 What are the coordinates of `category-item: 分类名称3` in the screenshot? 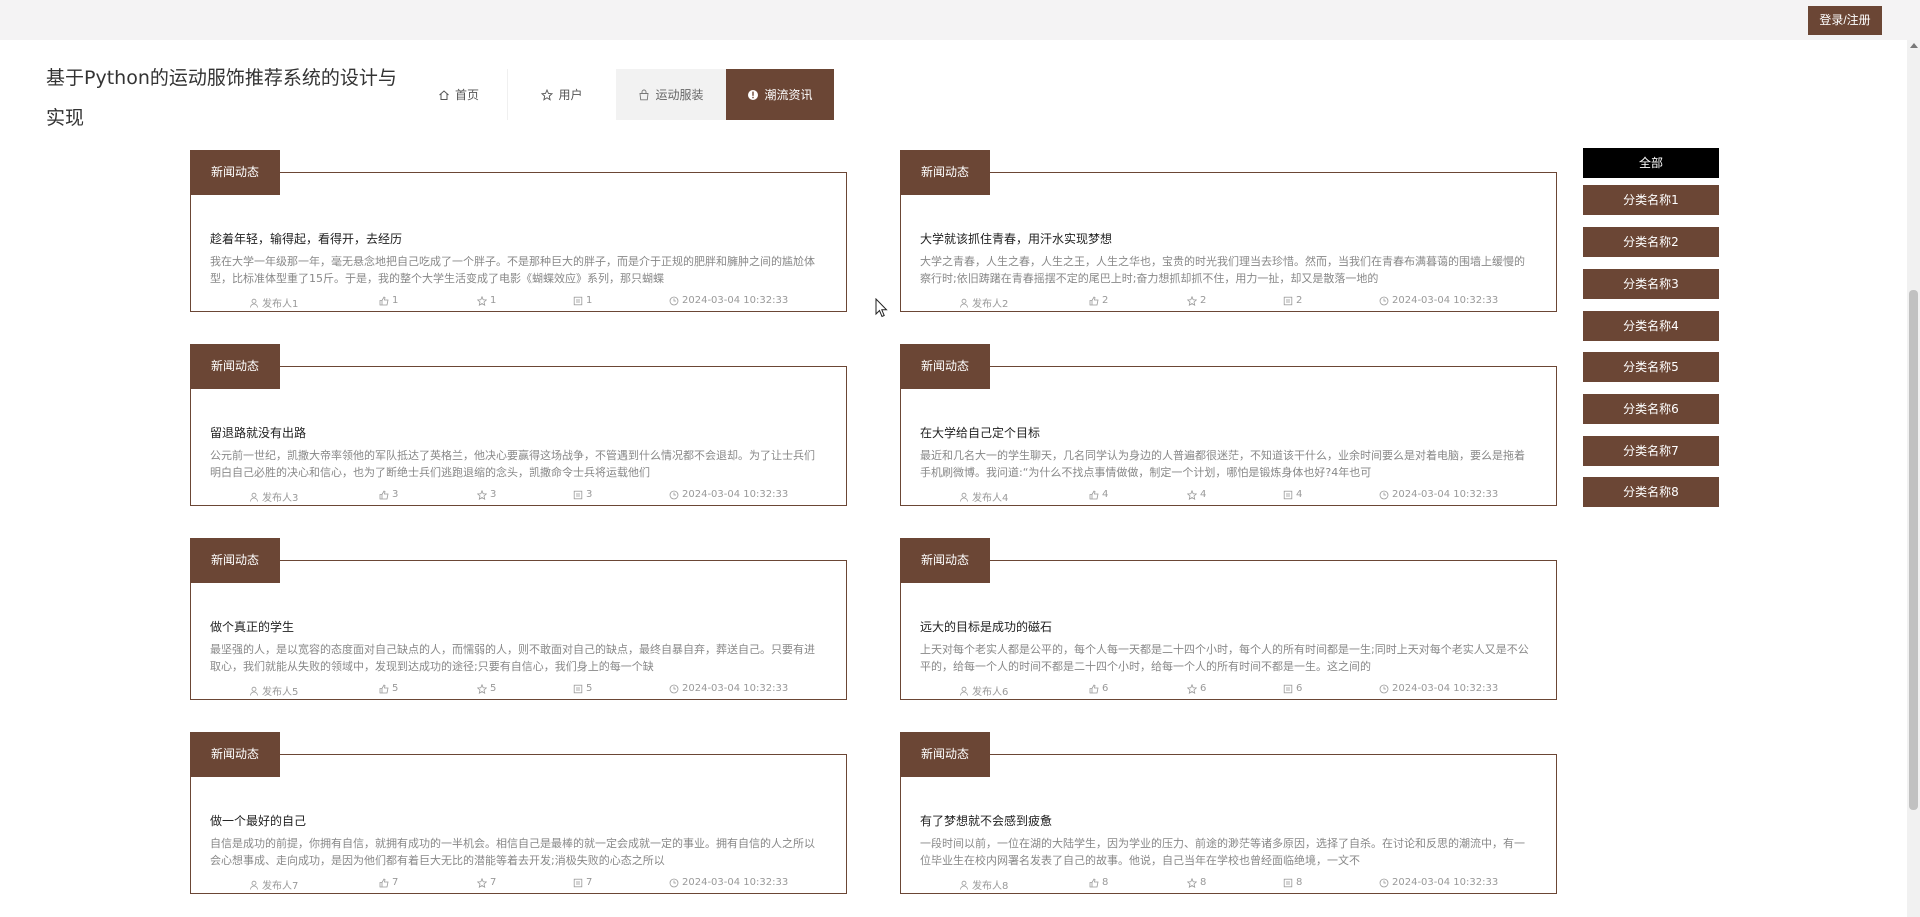 It's located at (1651, 284).